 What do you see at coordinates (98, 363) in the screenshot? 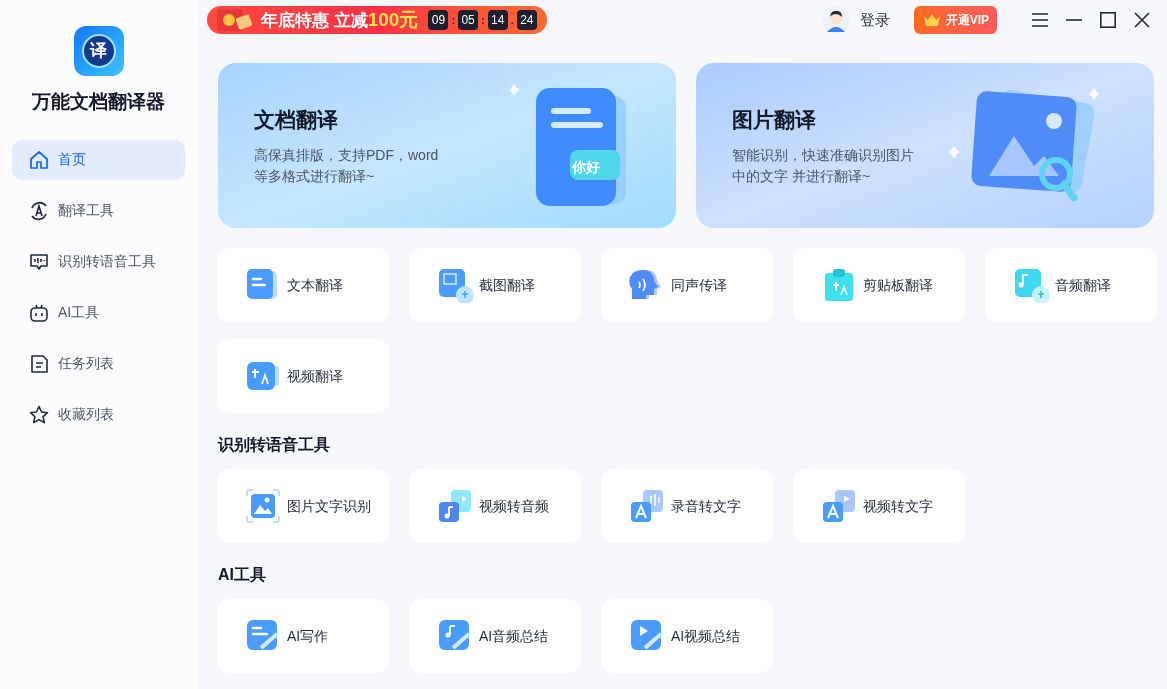
I see `sidebar-item: 任务列表` at bounding box center [98, 363].